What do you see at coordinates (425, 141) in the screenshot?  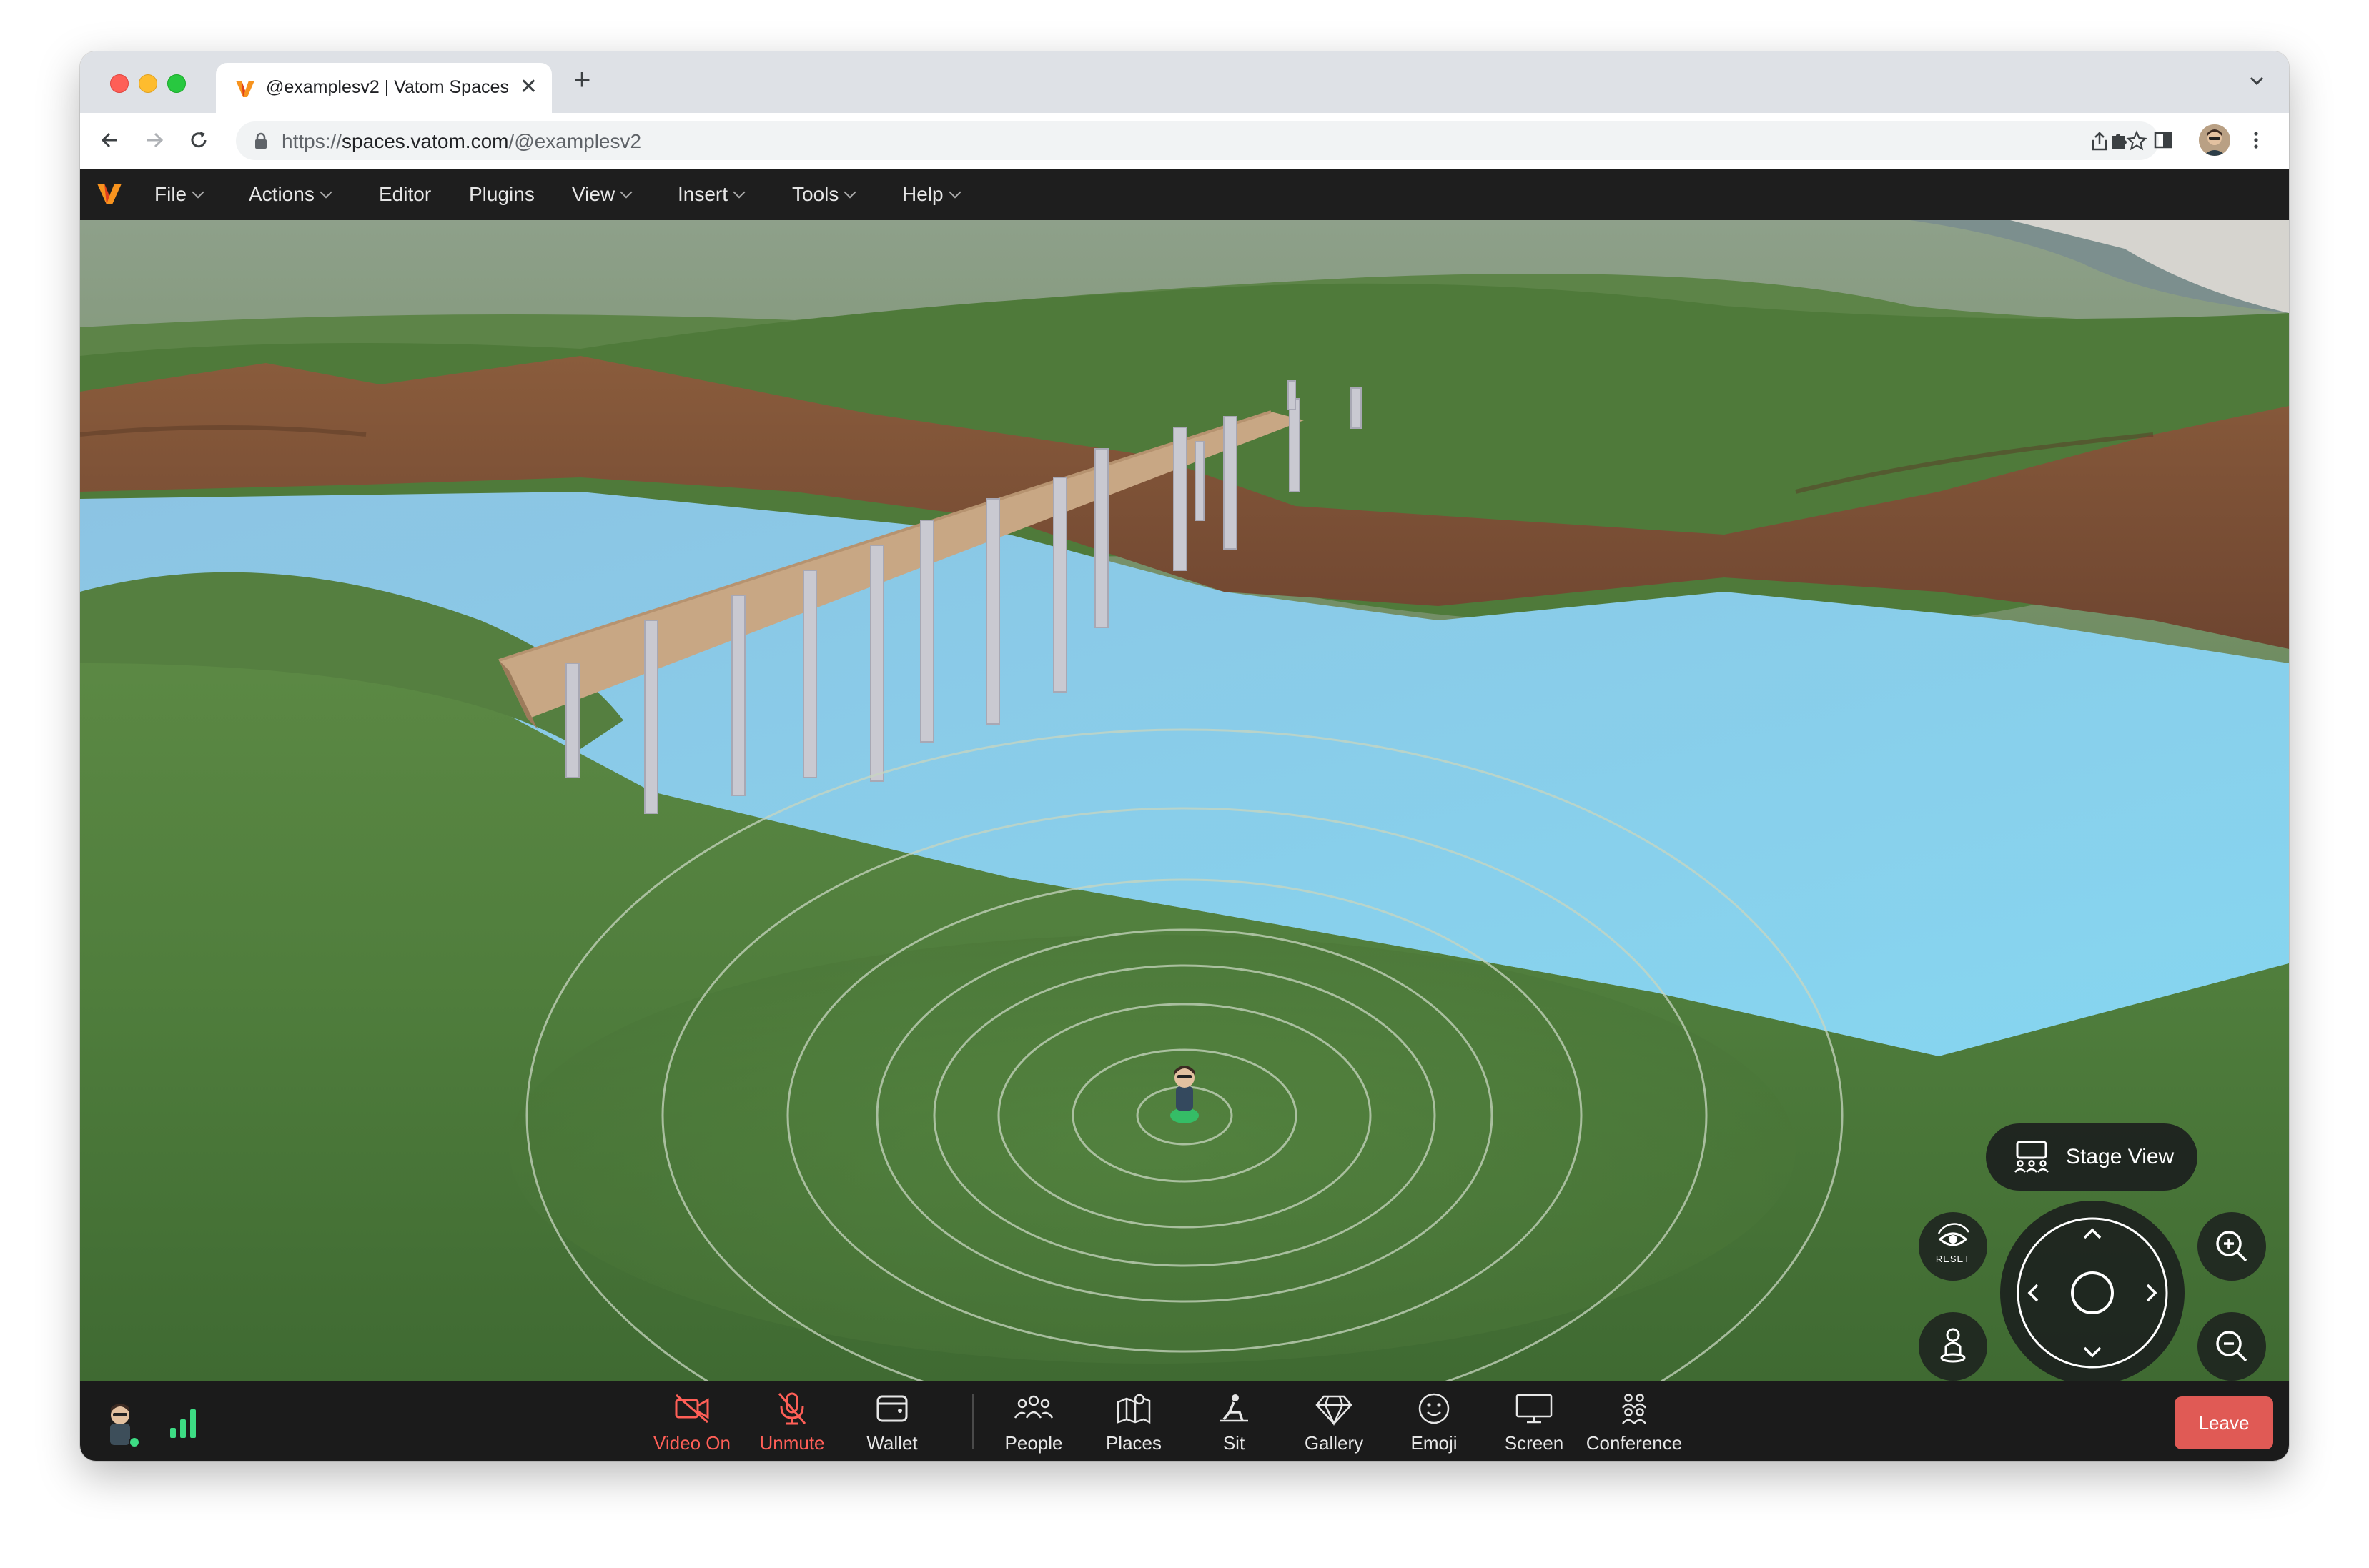 I see `url-host: spaces.vatom.com` at bounding box center [425, 141].